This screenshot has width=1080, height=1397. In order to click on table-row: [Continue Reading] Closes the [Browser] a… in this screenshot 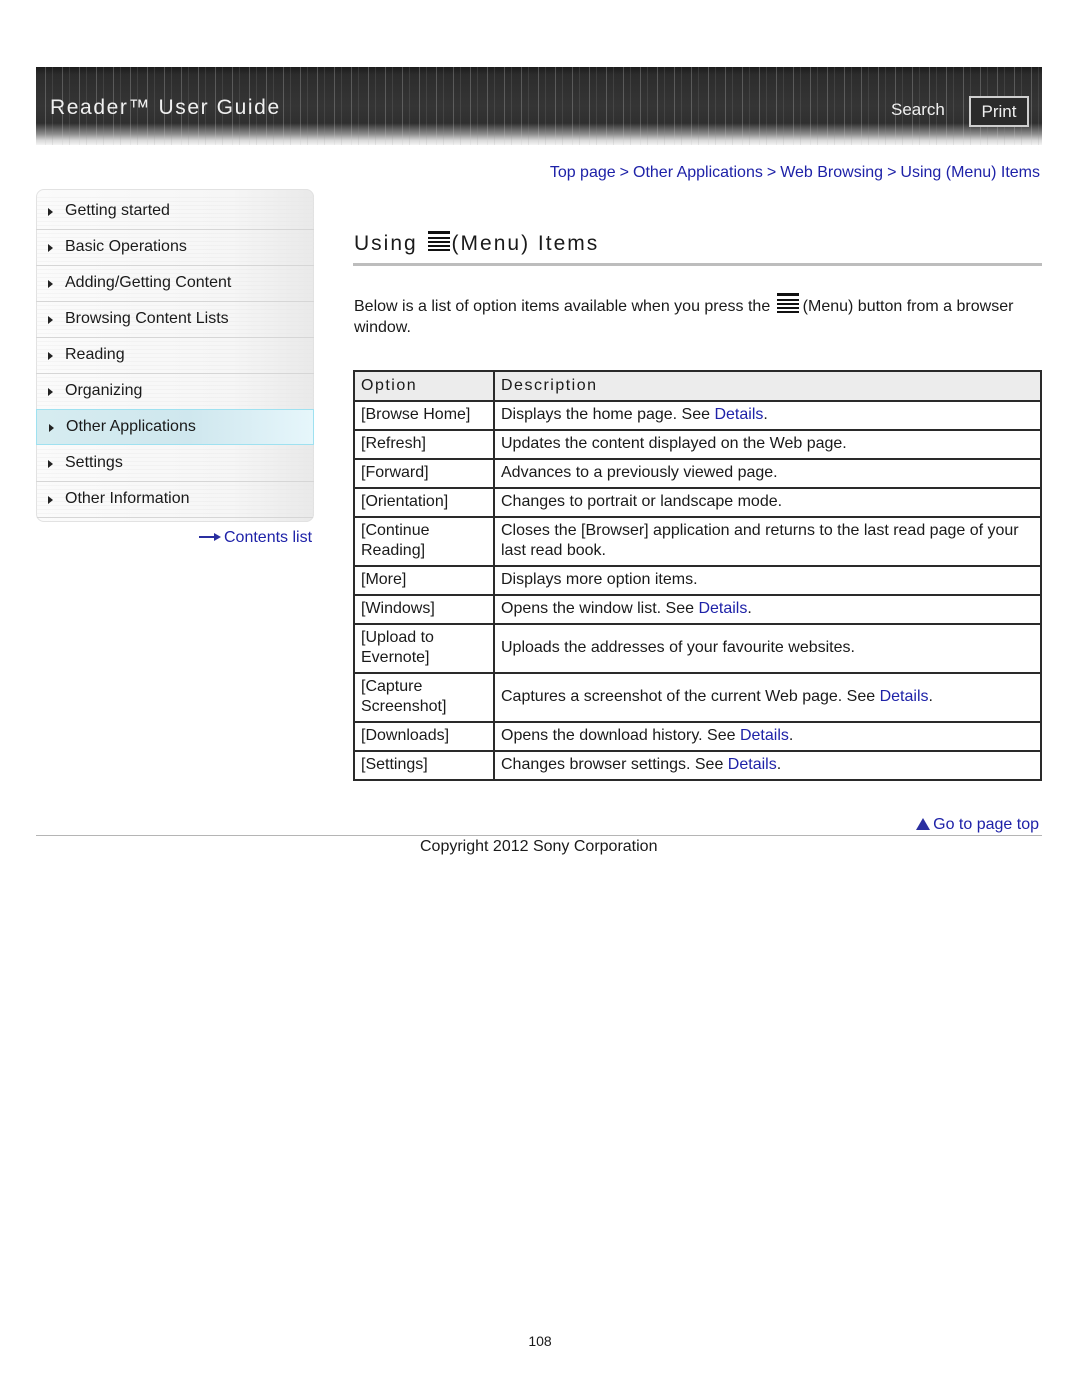, I will do `click(697, 541)`.